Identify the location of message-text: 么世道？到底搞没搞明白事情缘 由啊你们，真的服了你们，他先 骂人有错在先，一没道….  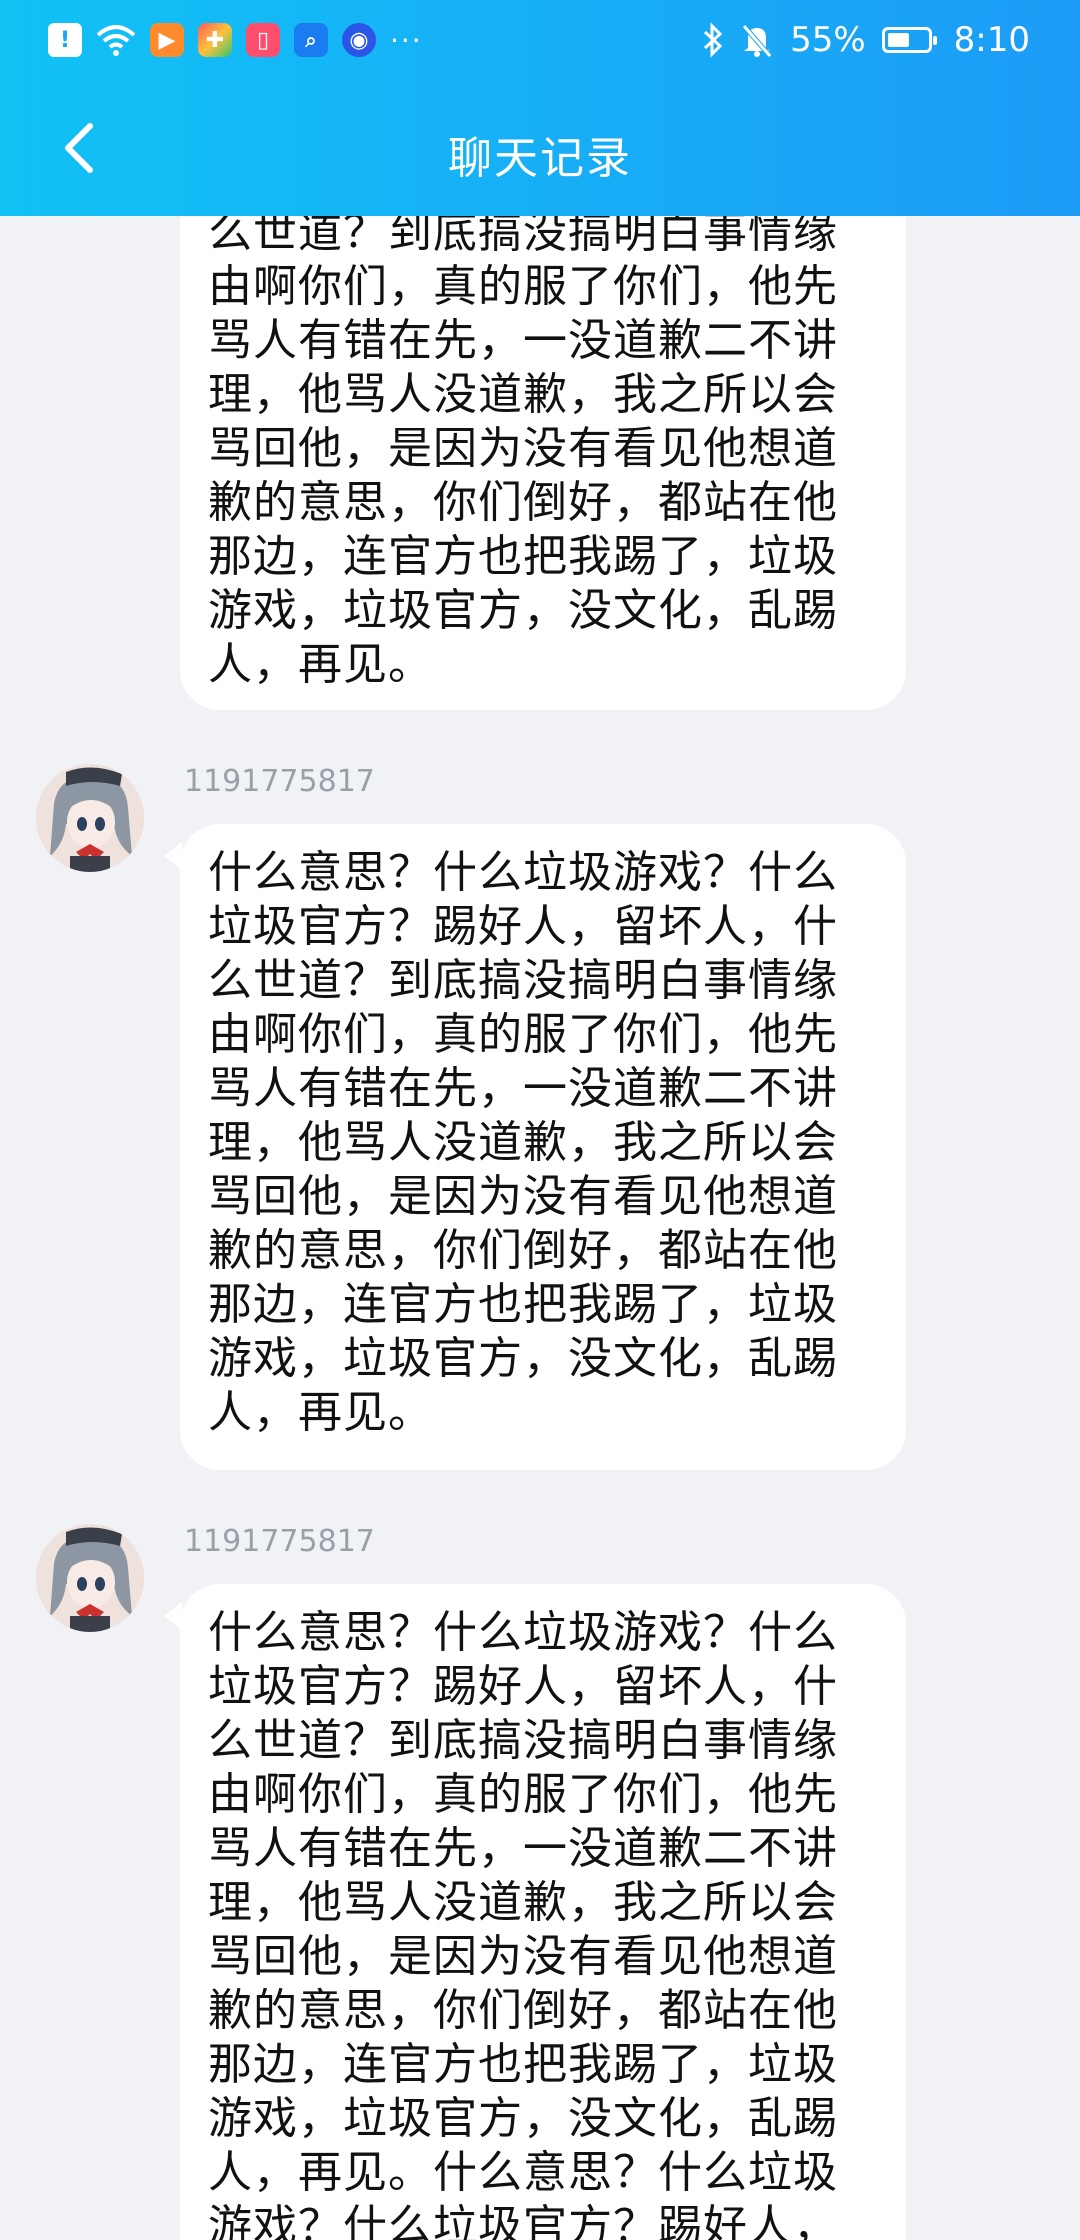
(523, 448).